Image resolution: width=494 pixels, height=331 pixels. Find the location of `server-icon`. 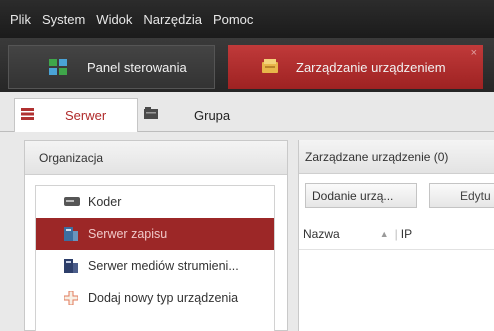

server-icon is located at coordinates (27, 114).